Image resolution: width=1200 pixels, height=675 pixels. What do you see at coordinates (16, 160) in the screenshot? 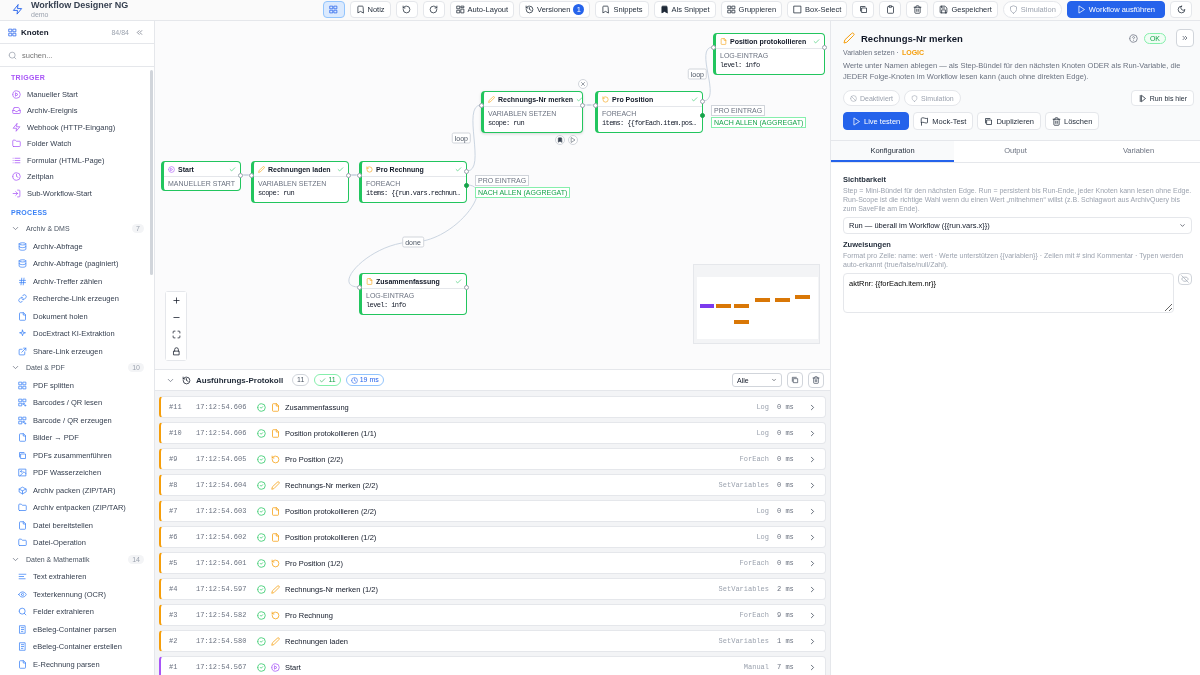
I see `list-icon` at bounding box center [16, 160].